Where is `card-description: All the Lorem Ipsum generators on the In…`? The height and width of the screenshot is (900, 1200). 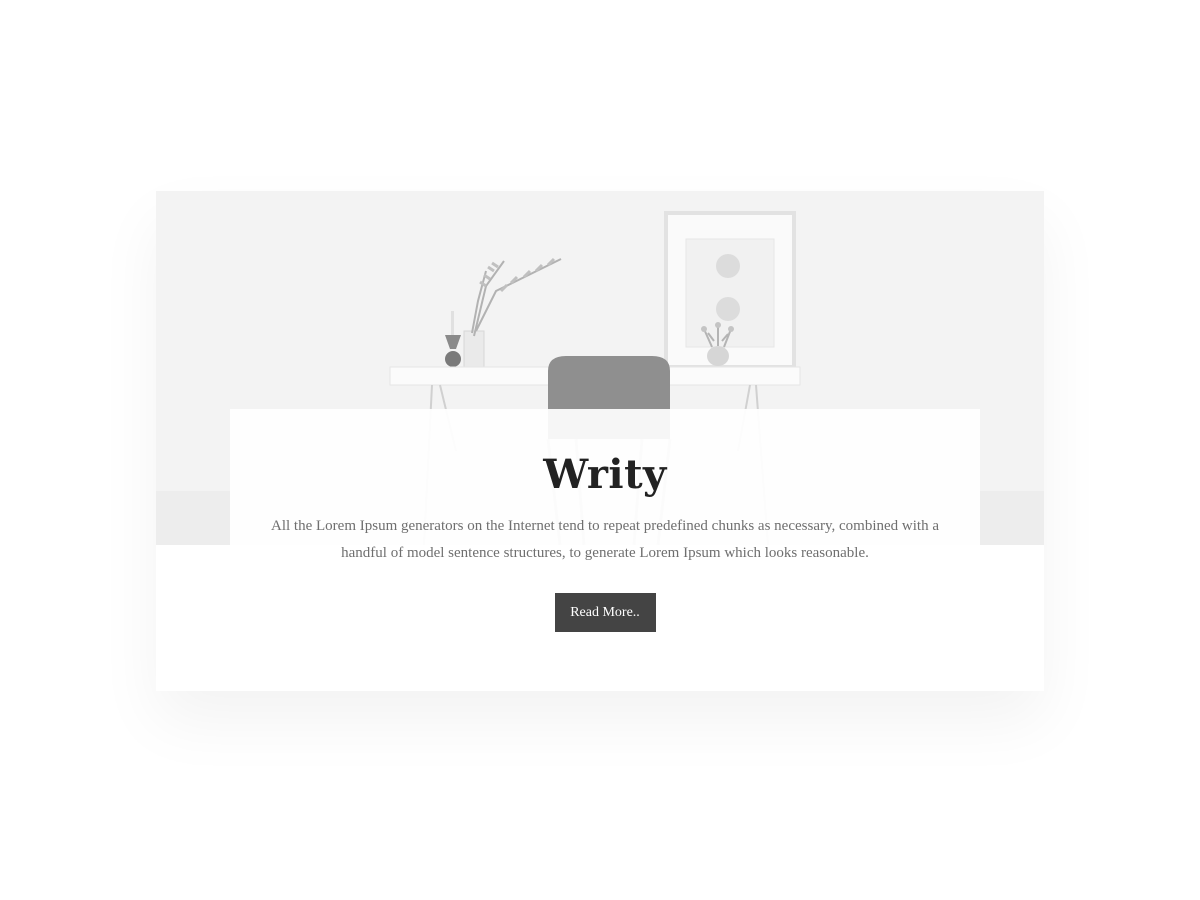 card-description: All the Lorem Ipsum generators on the In… is located at coordinates (605, 539).